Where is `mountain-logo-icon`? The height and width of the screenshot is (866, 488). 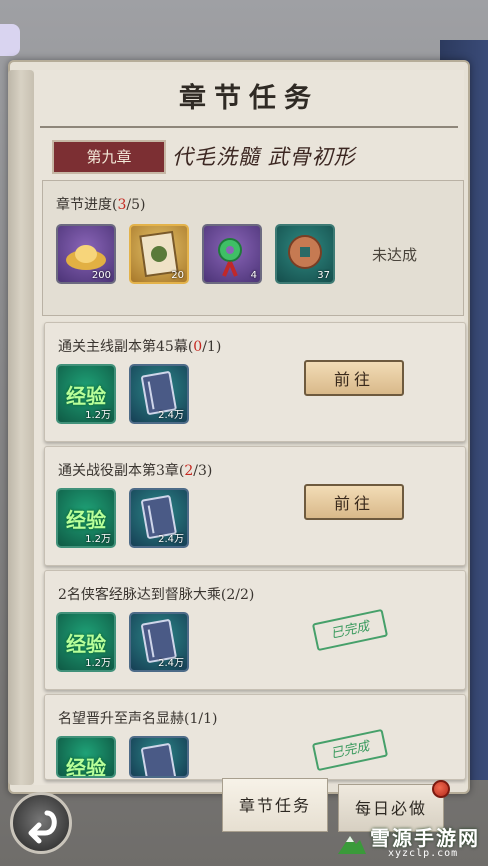
mountain-logo-icon is located at coordinates (352, 845).